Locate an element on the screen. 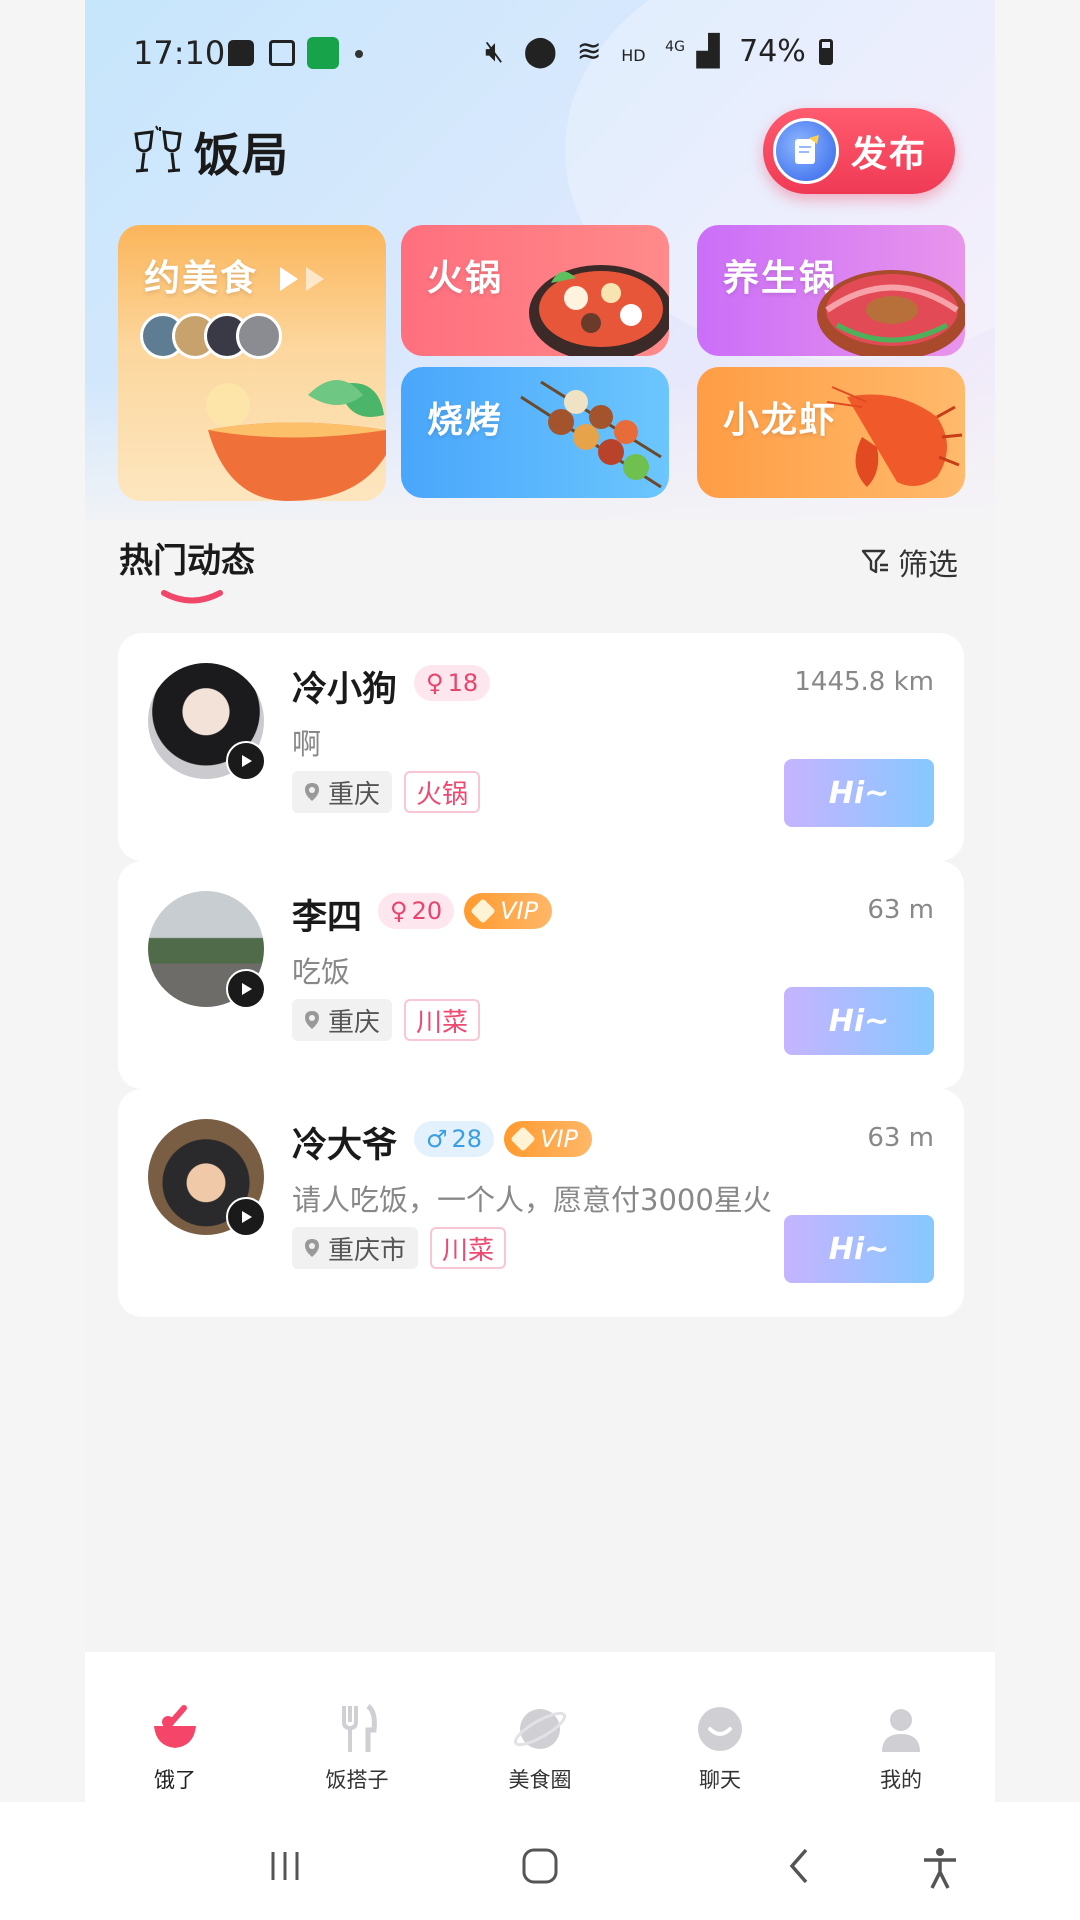  post-tags: 重庆 川菜 is located at coordinates (386, 1020).